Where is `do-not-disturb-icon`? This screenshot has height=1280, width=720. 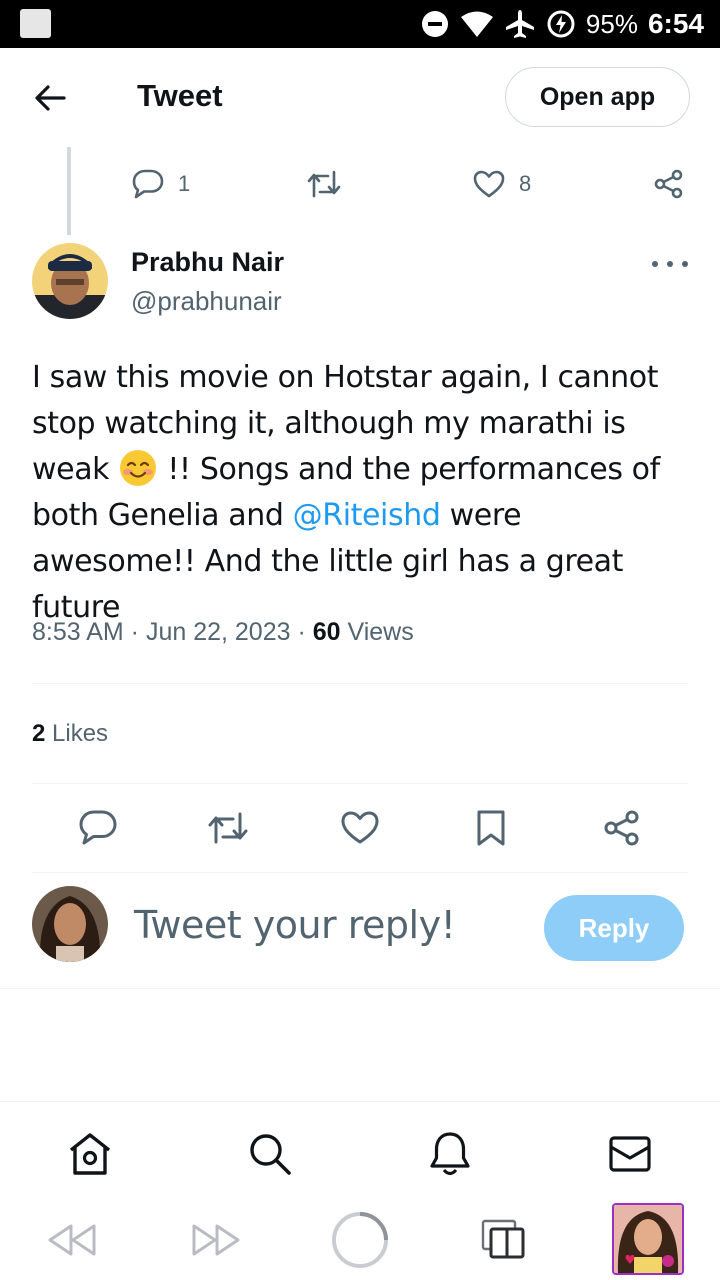 do-not-disturb-icon is located at coordinates (434, 24).